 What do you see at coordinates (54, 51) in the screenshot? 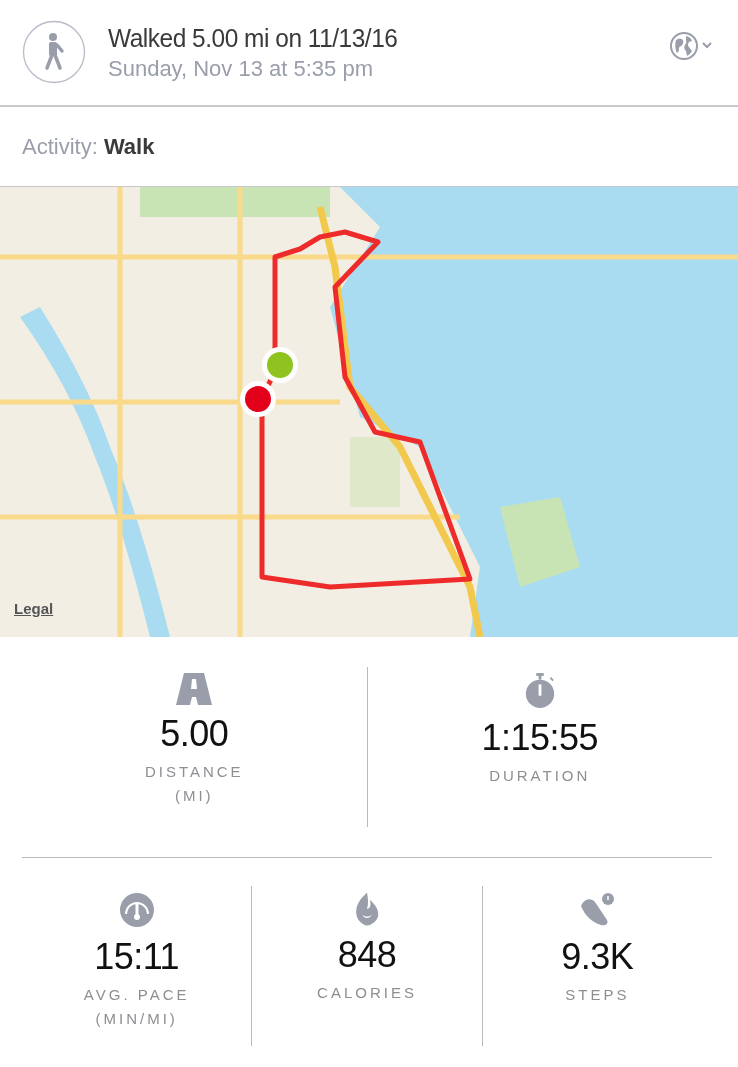
I see `walker-icon` at bounding box center [54, 51].